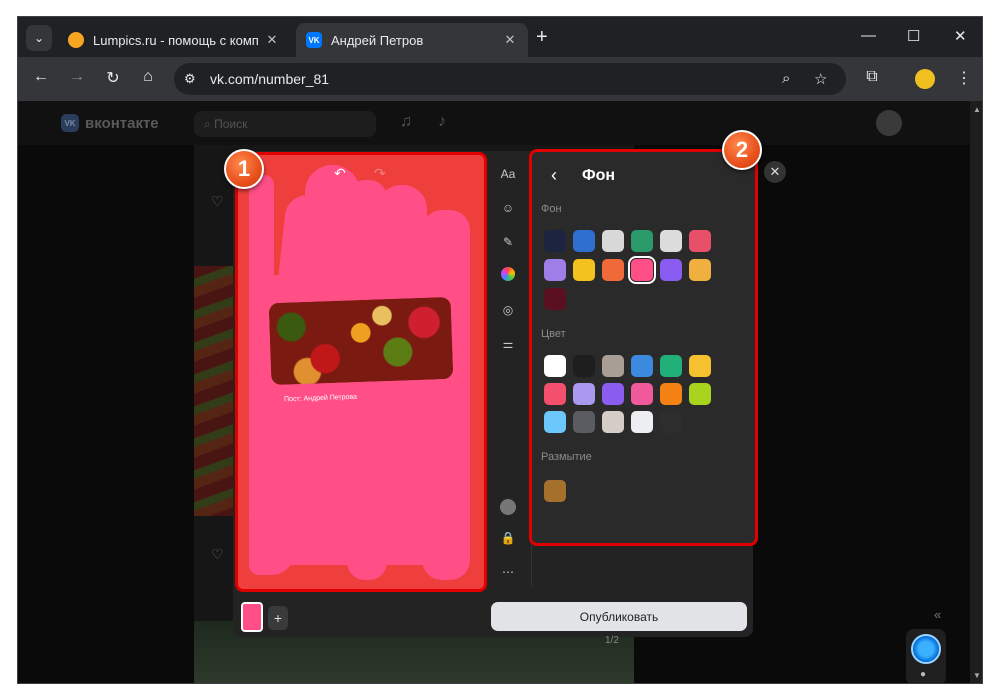  I want to click on blend-icon: ◎, so click(508, 310).